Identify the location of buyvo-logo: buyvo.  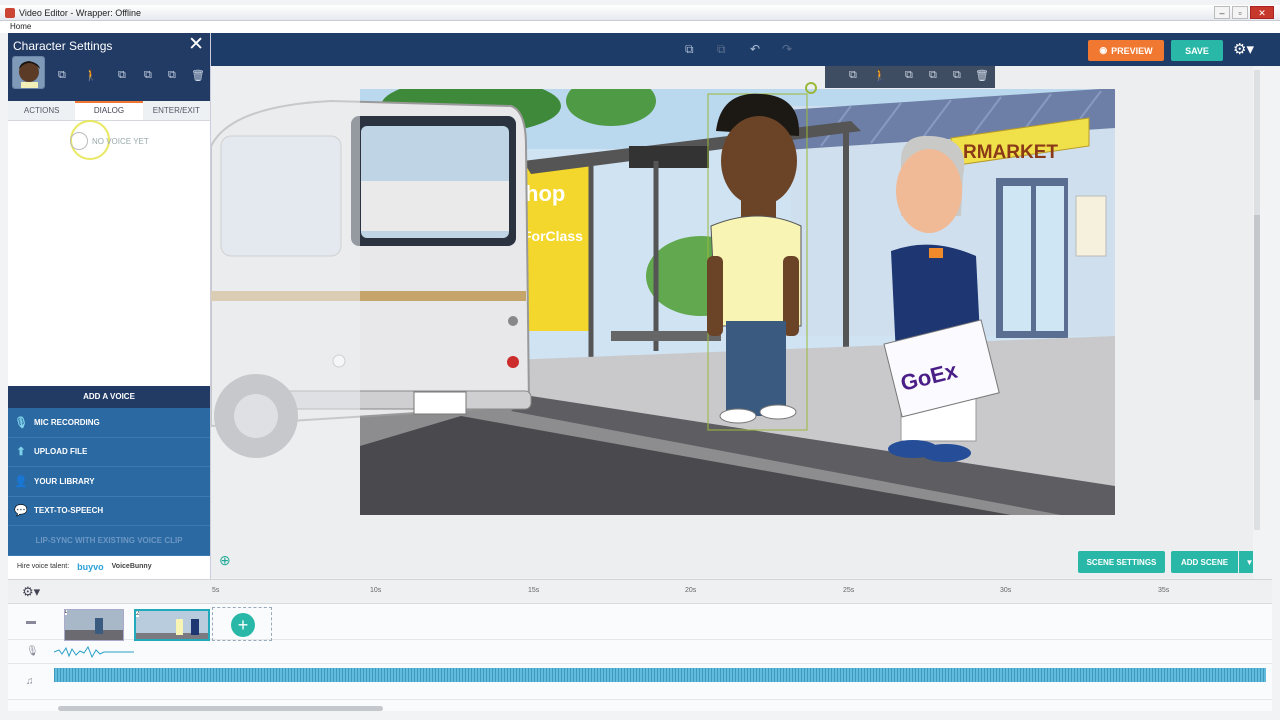
(90, 567).